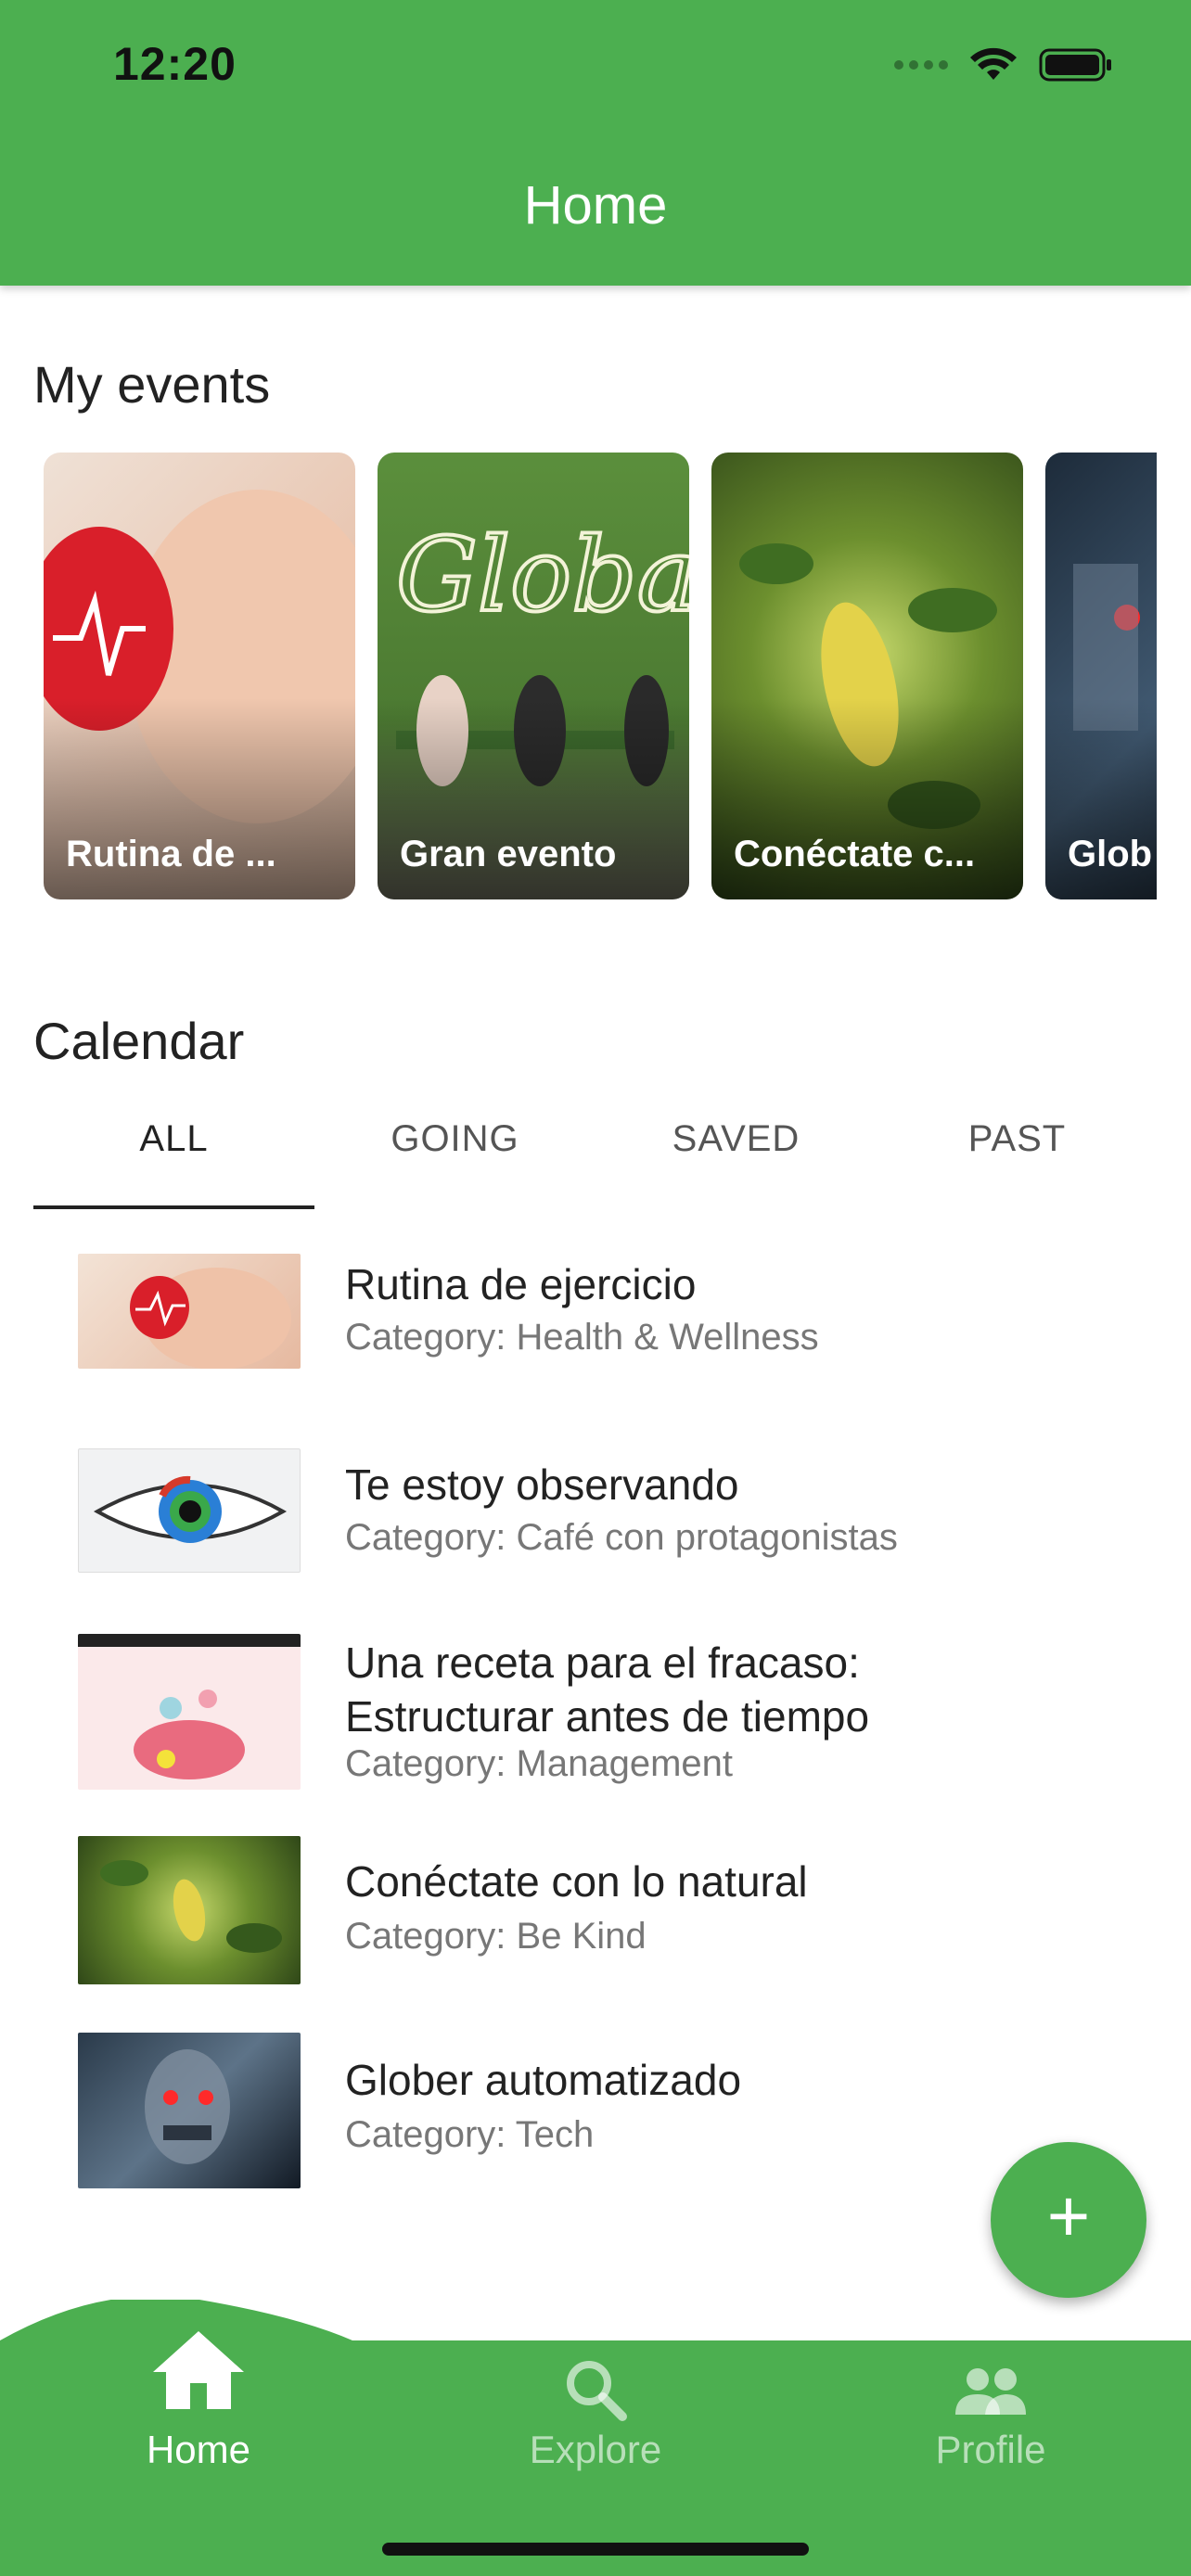 The height and width of the screenshot is (2576, 1191). What do you see at coordinates (173, 1157) in the screenshot?
I see `tab-all: ALL` at bounding box center [173, 1157].